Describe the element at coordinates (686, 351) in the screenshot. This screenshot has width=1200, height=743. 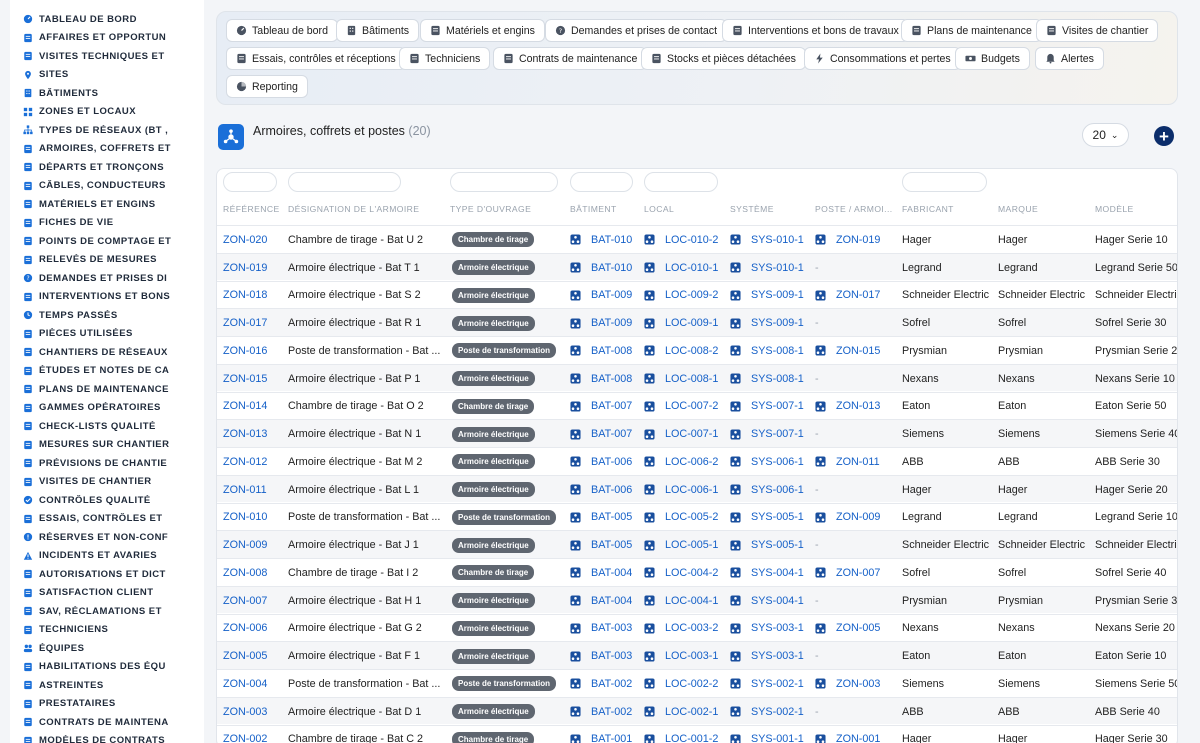
I see `local-link: LOC-008-2` at that location.